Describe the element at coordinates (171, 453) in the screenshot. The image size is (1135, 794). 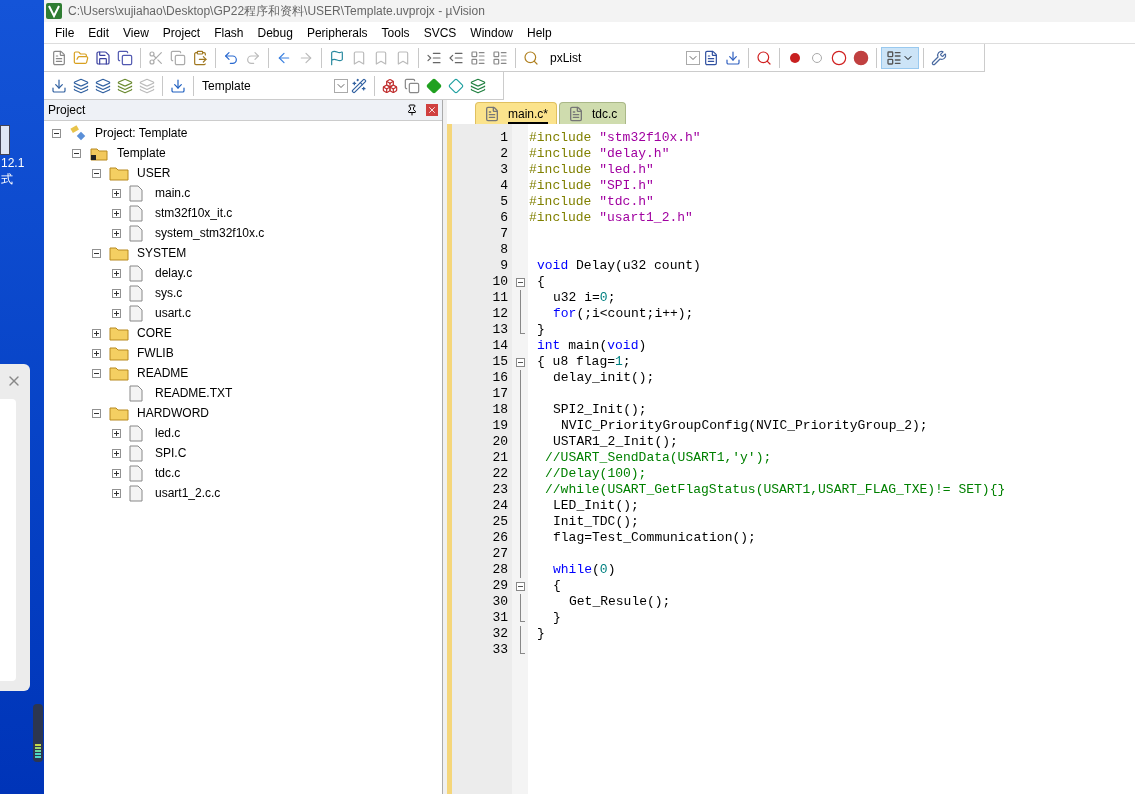
I see `tree-item: SPI.C` at that location.